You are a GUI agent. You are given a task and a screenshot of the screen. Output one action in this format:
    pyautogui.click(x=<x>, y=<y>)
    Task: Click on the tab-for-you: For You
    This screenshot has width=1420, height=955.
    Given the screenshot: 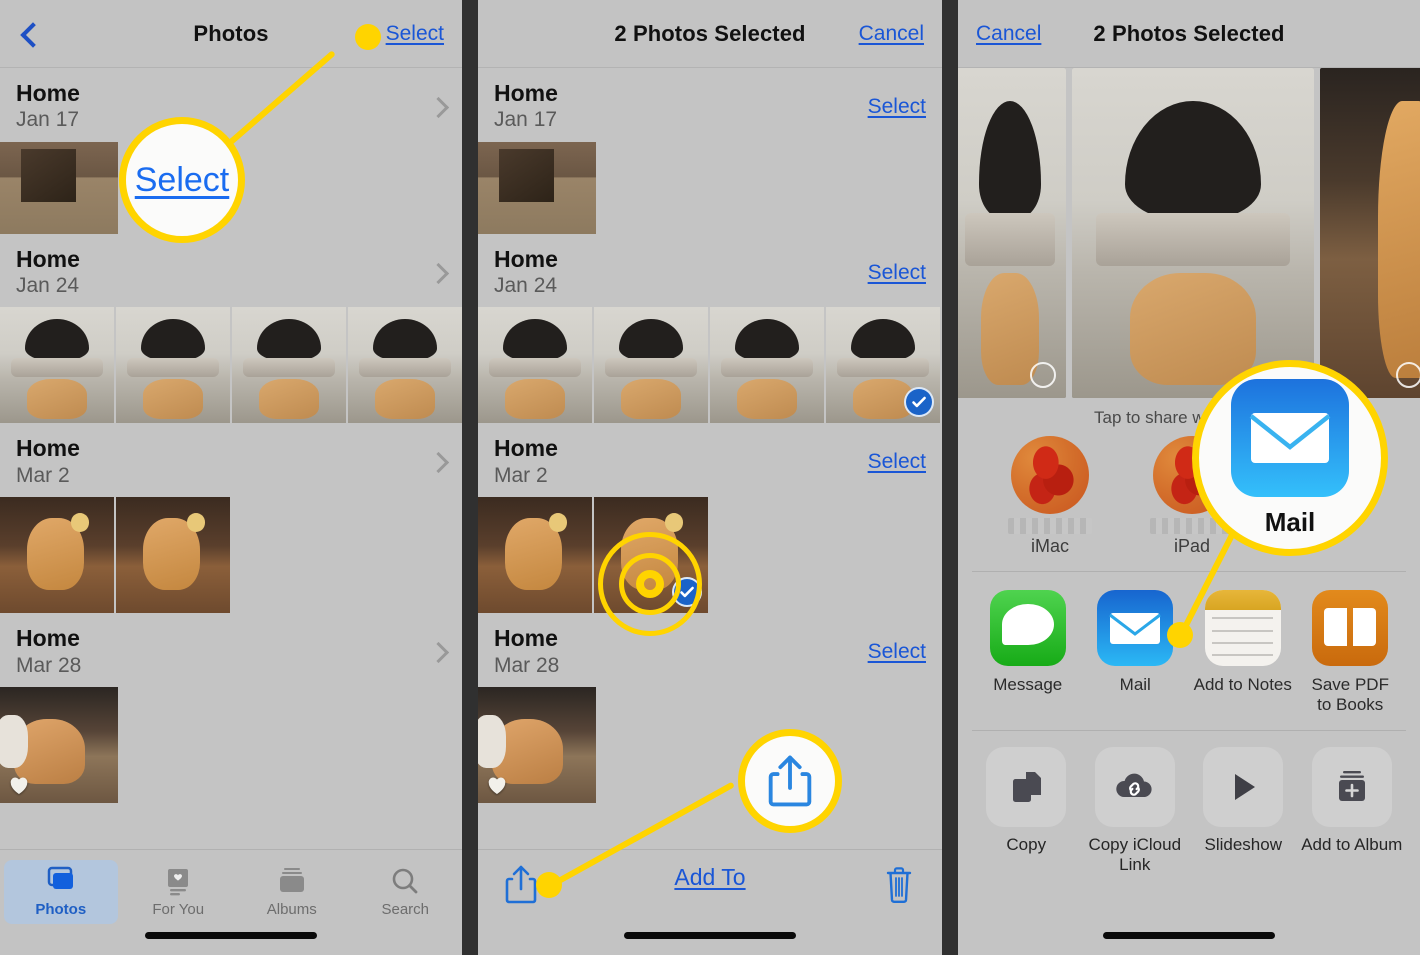 What is the action you would take?
    pyautogui.click(x=179, y=892)
    